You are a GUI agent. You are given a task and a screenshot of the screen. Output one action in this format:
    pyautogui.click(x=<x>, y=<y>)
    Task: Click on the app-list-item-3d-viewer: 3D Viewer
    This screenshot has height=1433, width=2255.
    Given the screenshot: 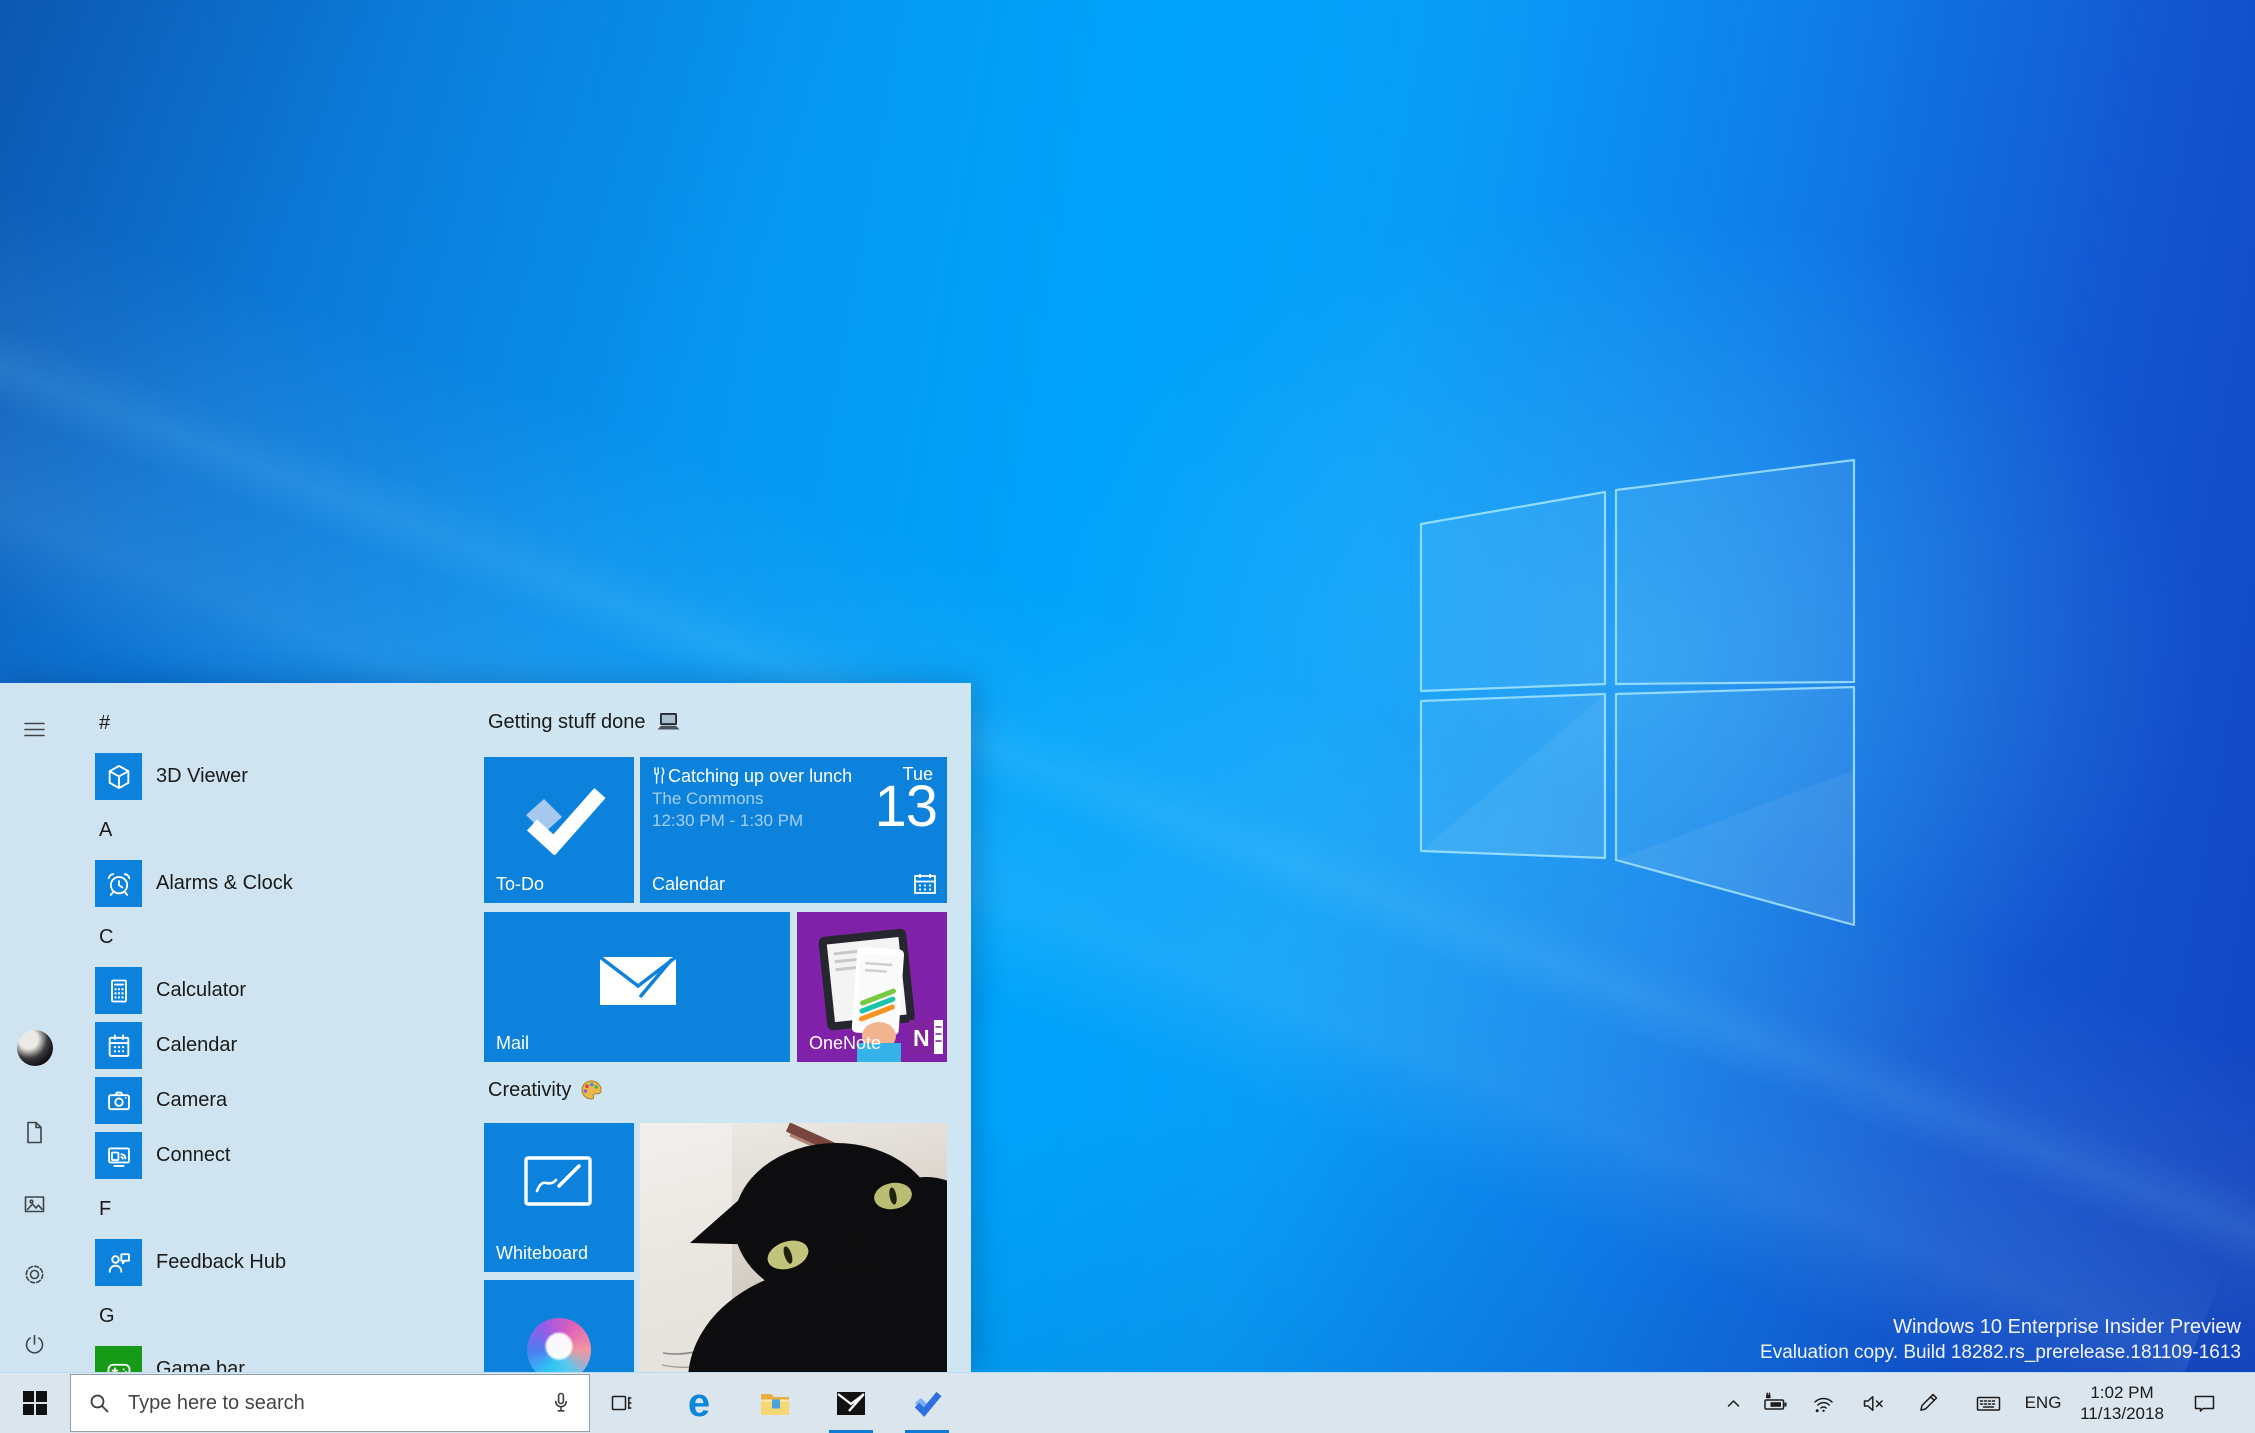 What is the action you would take?
    pyautogui.click(x=285, y=776)
    